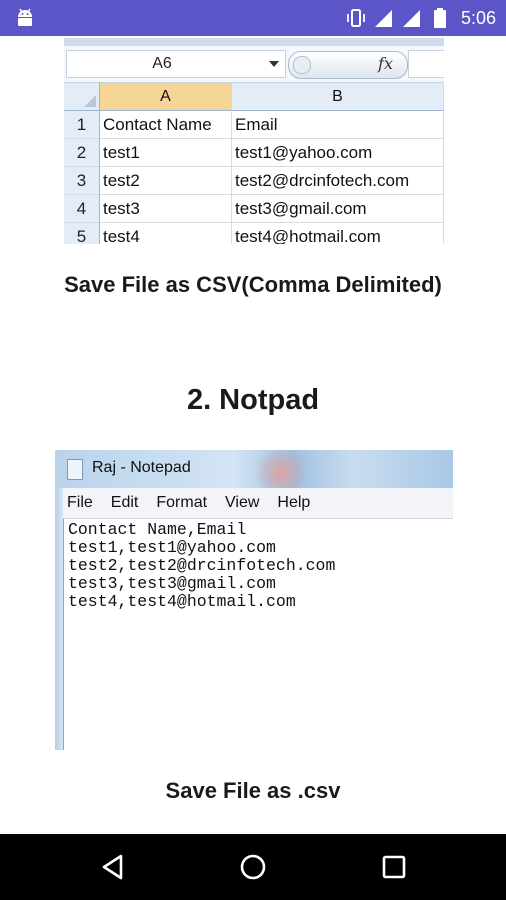 The width and height of the screenshot is (506, 900). I want to click on cell: Email, so click(338, 125).